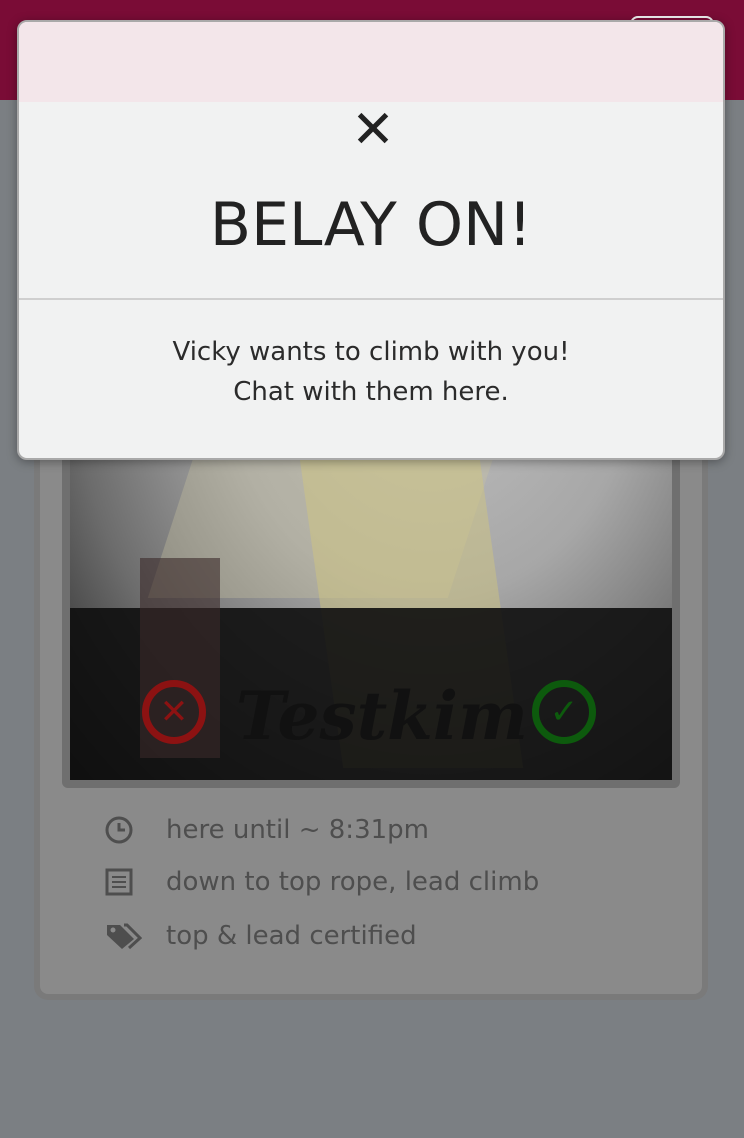 This screenshot has height=1138, width=744. What do you see at coordinates (371, 392) in the screenshot?
I see `chat-link: Chat with them here.` at bounding box center [371, 392].